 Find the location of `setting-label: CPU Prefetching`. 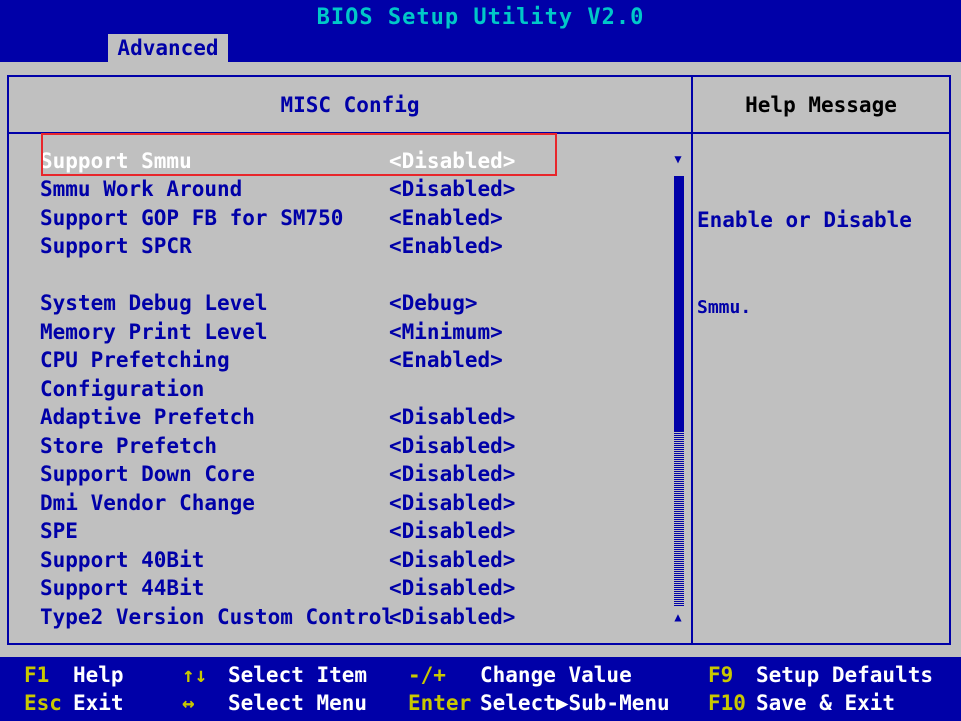

setting-label: CPU Prefetching is located at coordinates (135, 360).